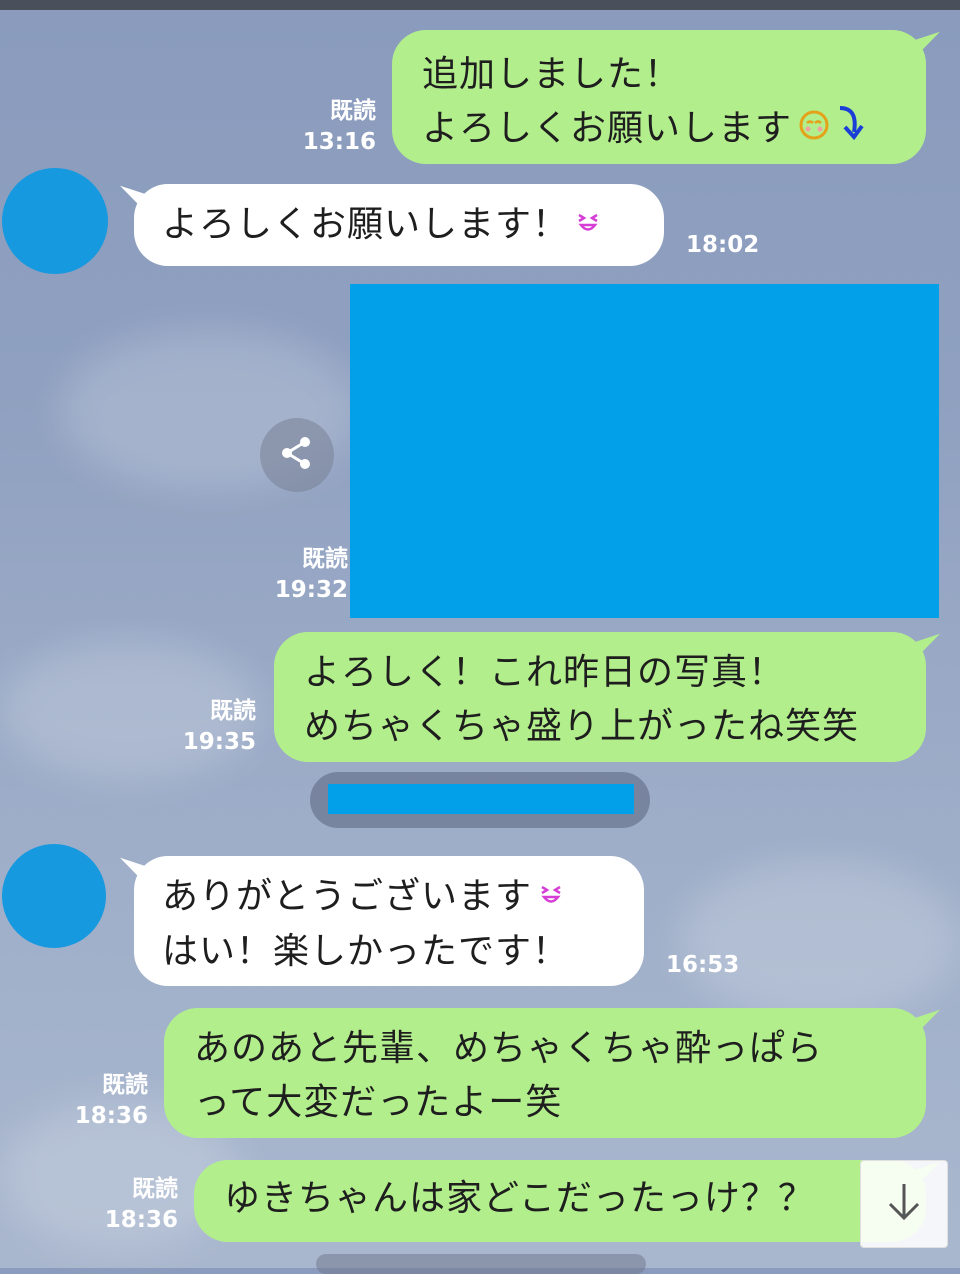  What do you see at coordinates (347, 896) in the screenshot?
I see `message-line: ありがとうございます` at bounding box center [347, 896].